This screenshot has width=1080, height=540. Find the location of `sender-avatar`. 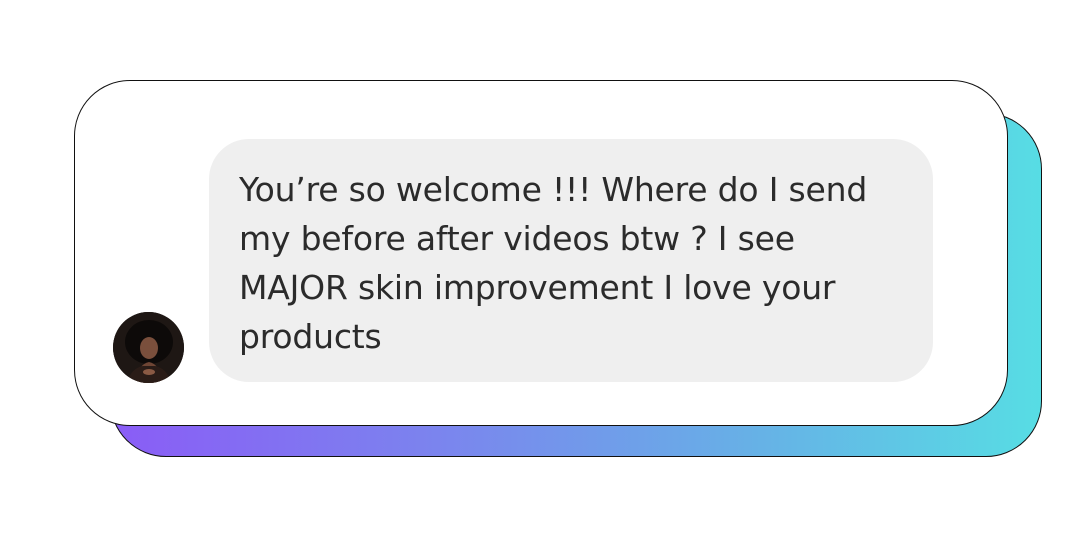

sender-avatar is located at coordinates (148, 347).